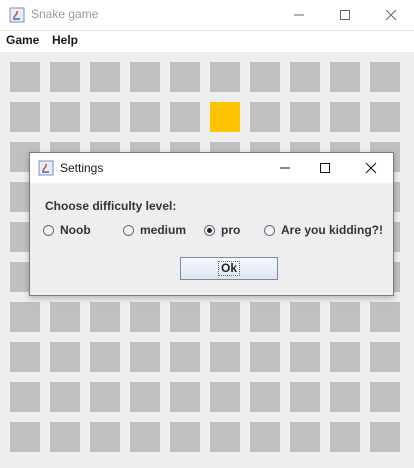 The height and width of the screenshot is (468, 414). Describe the element at coordinates (209, 230) in the screenshot. I see `radio-button-checked-icon` at that location.